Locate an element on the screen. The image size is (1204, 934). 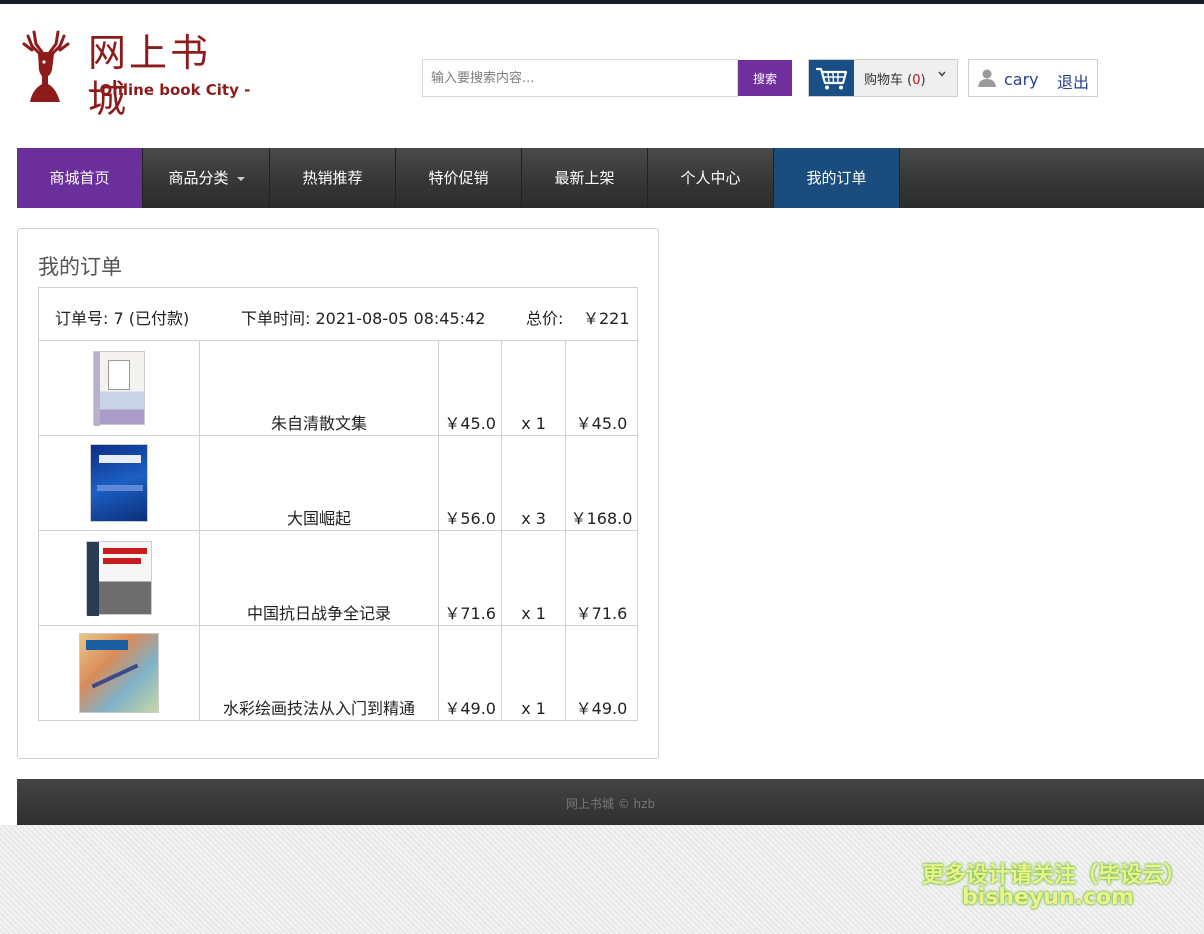
deer-logo-icon is located at coordinates (46, 66).